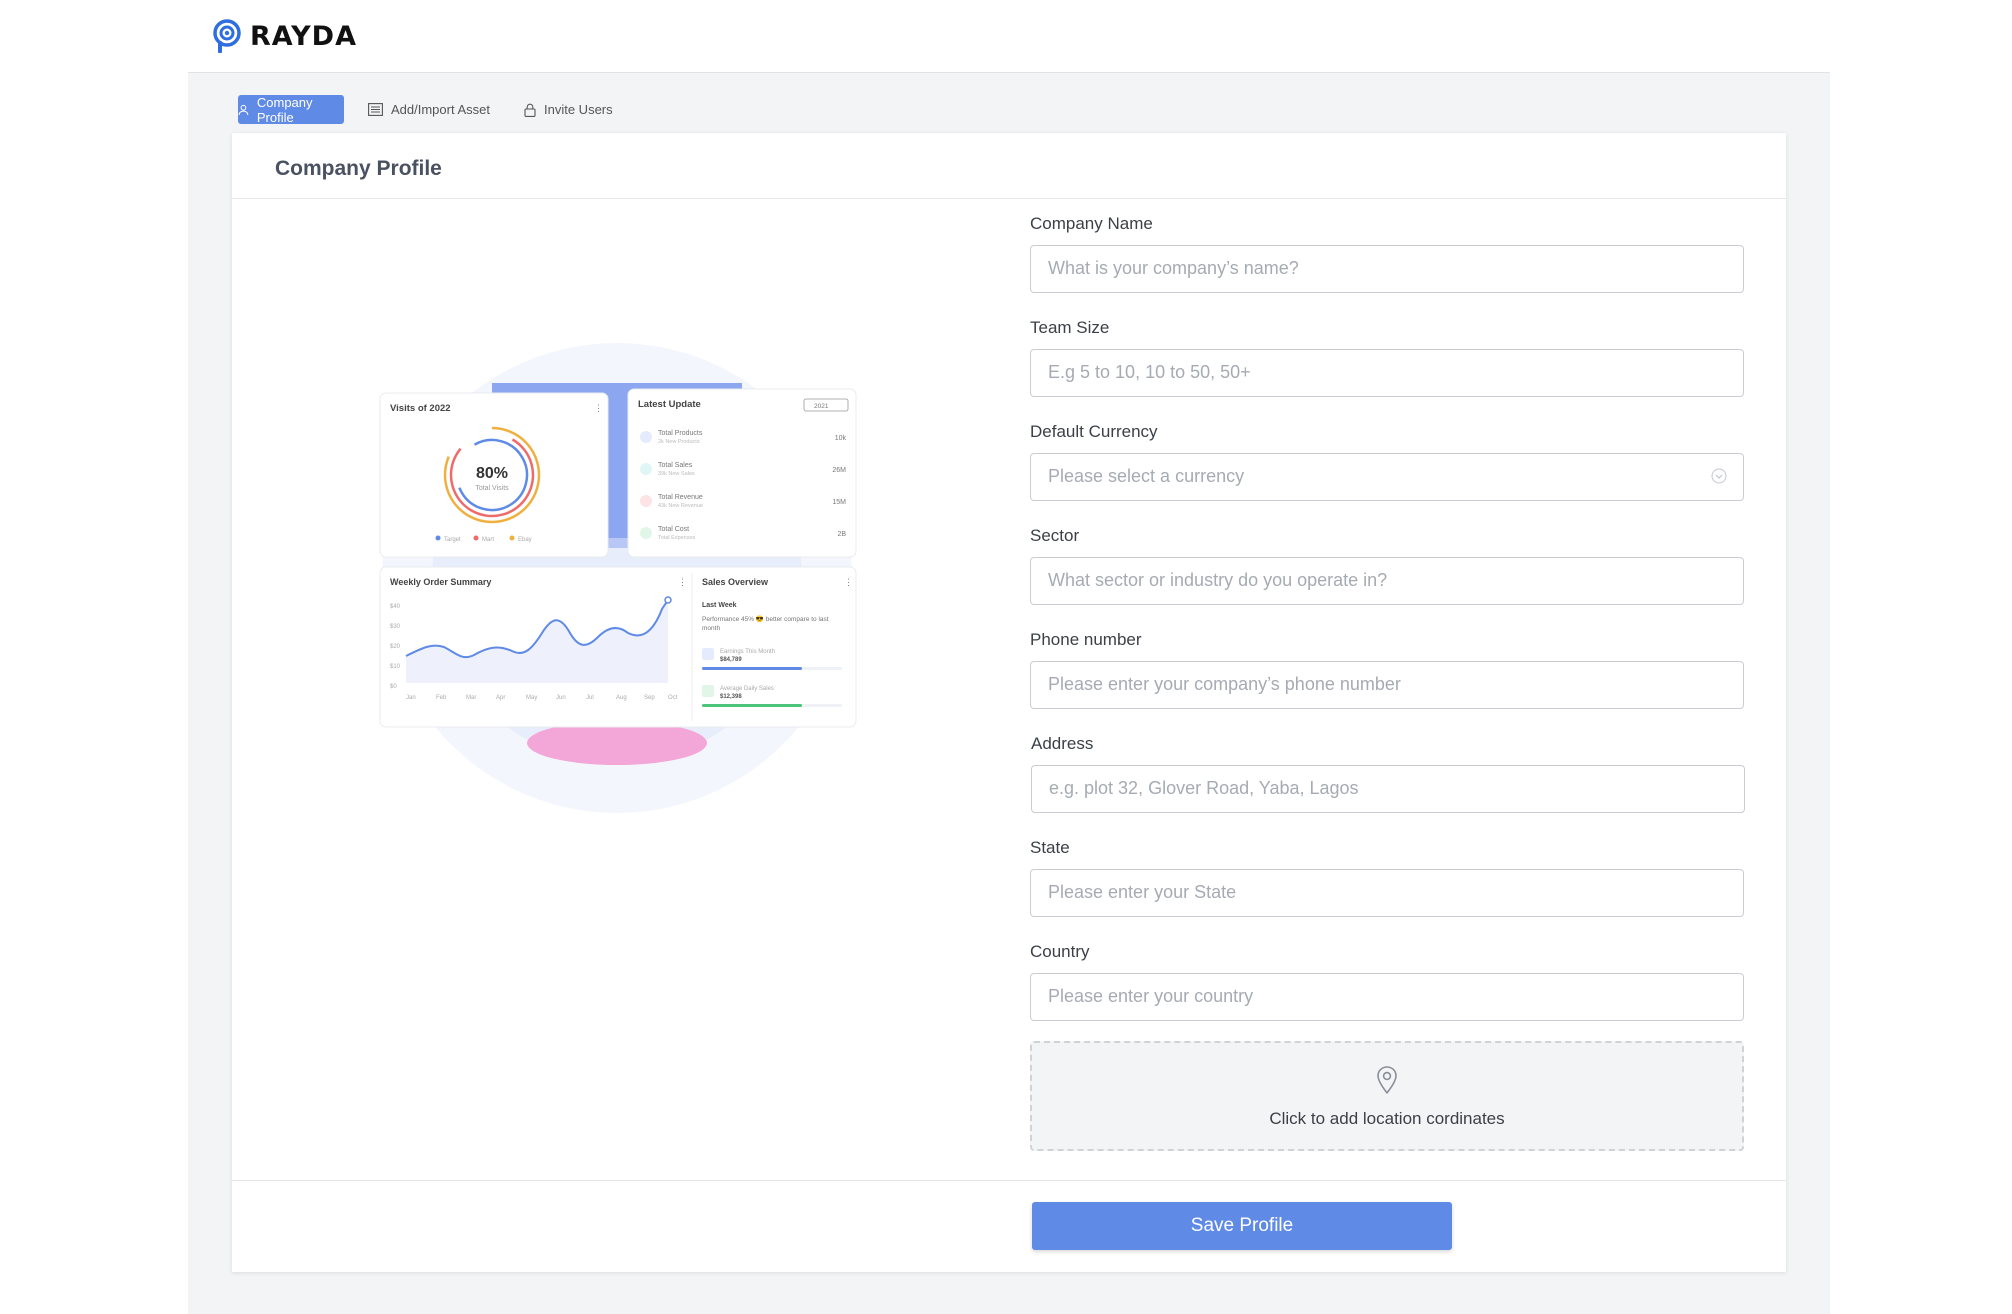 This screenshot has width=2012, height=1314. I want to click on svg-text: Average Daily Sales, so click(747, 689).